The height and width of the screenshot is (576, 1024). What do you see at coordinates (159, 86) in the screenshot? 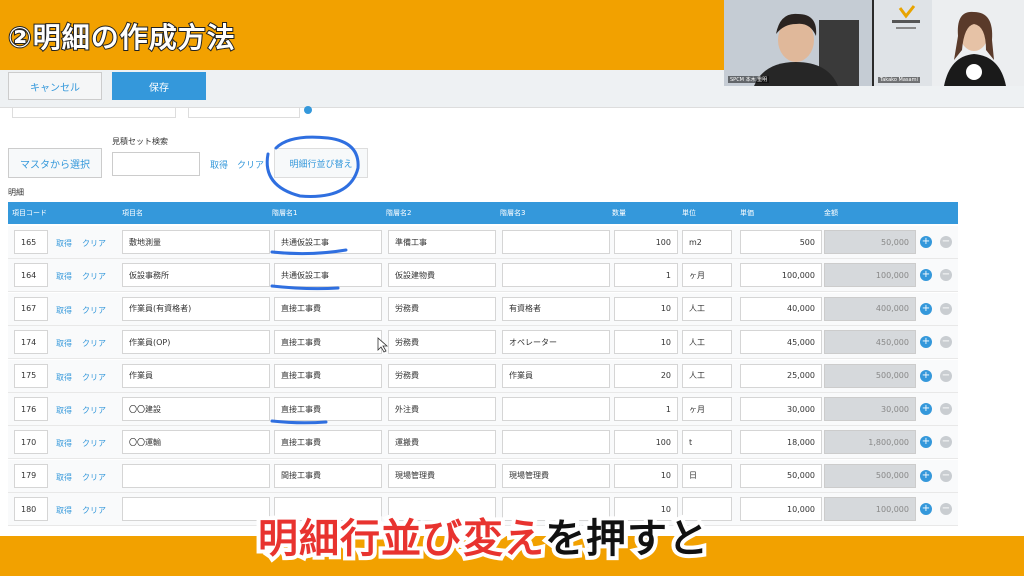
I see `save-button: 保存` at bounding box center [159, 86].